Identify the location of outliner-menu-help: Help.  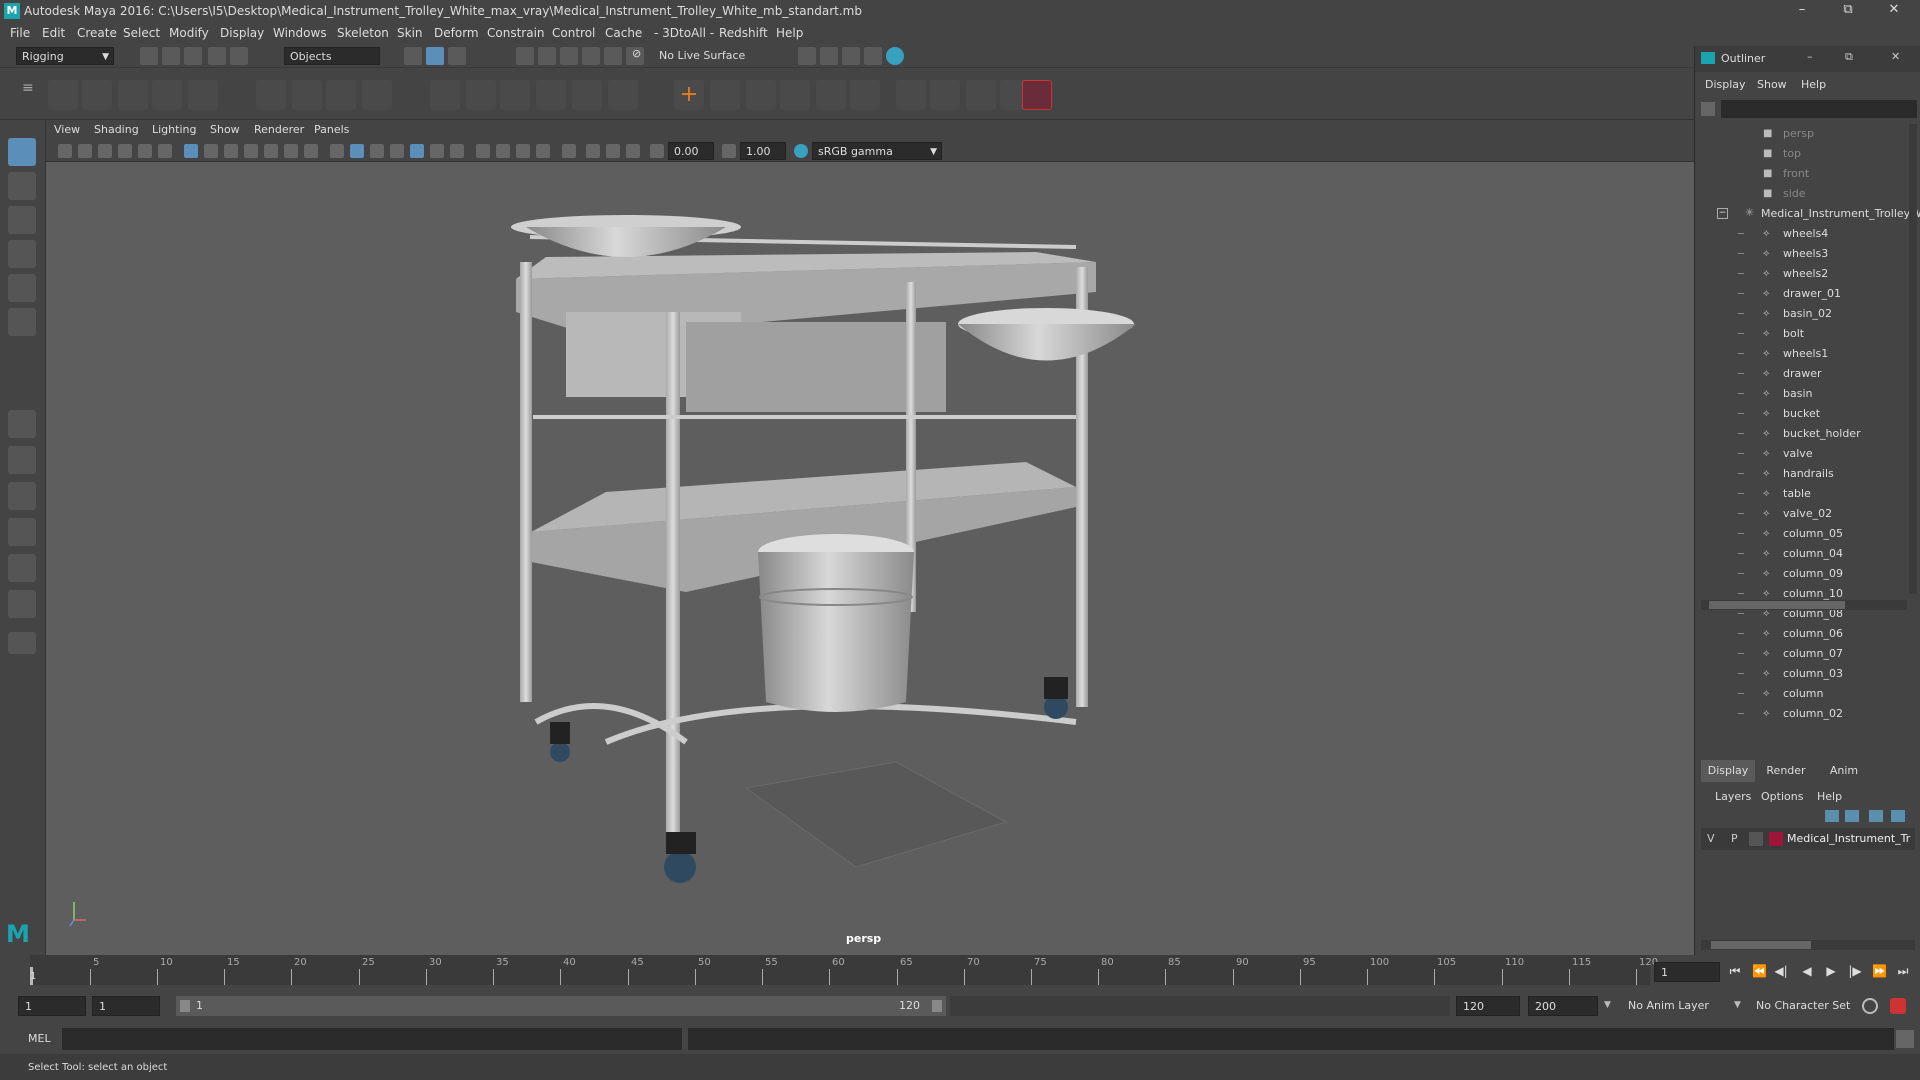
(1813, 84).